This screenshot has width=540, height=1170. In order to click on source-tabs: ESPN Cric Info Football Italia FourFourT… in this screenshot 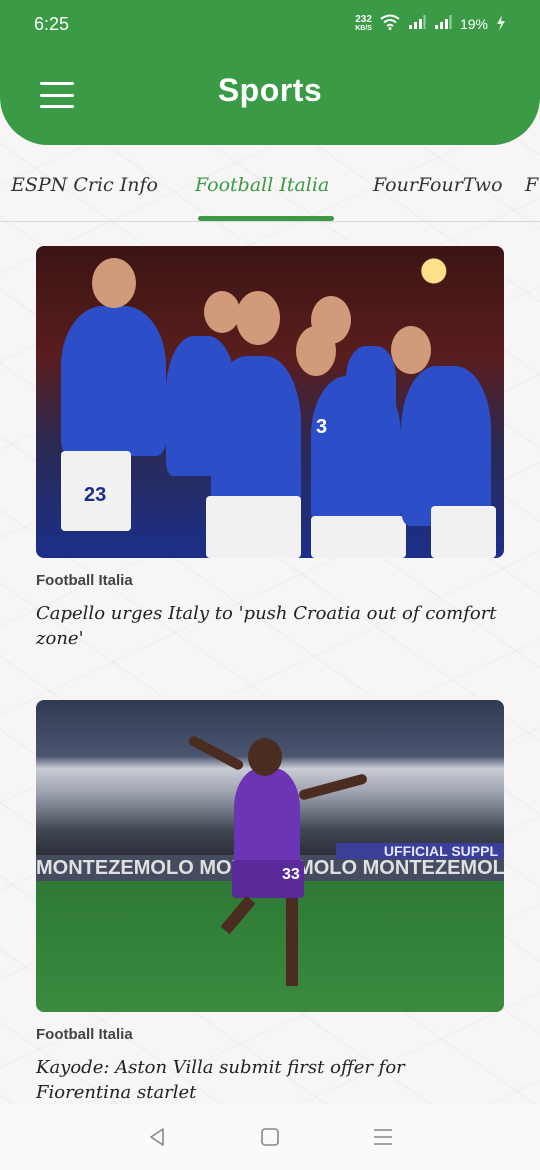, I will do `click(270, 191)`.